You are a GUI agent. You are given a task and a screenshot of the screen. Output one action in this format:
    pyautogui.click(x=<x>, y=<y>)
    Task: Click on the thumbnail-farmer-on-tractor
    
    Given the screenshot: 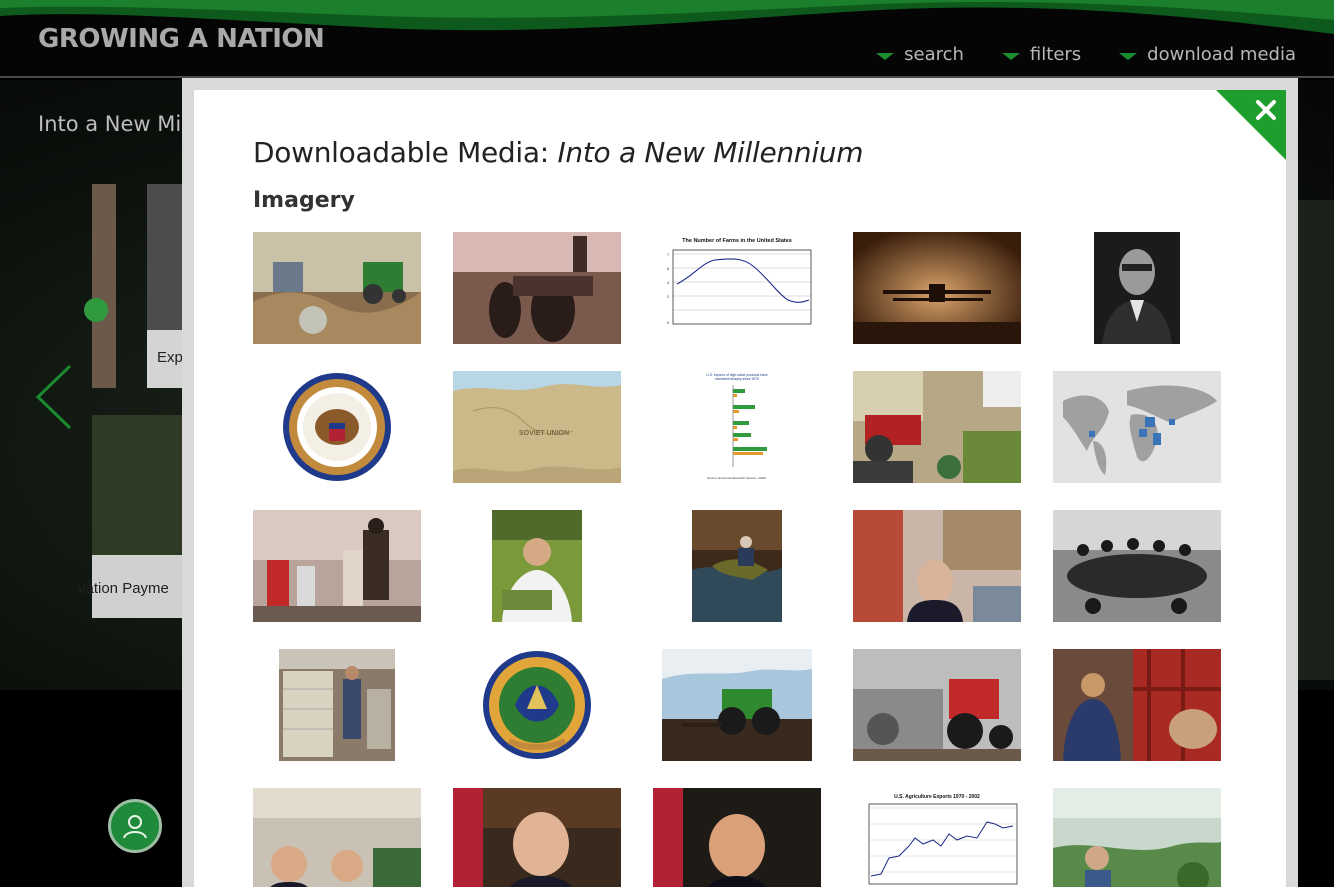 What is the action you would take?
    pyautogui.click(x=537, y=288)
    